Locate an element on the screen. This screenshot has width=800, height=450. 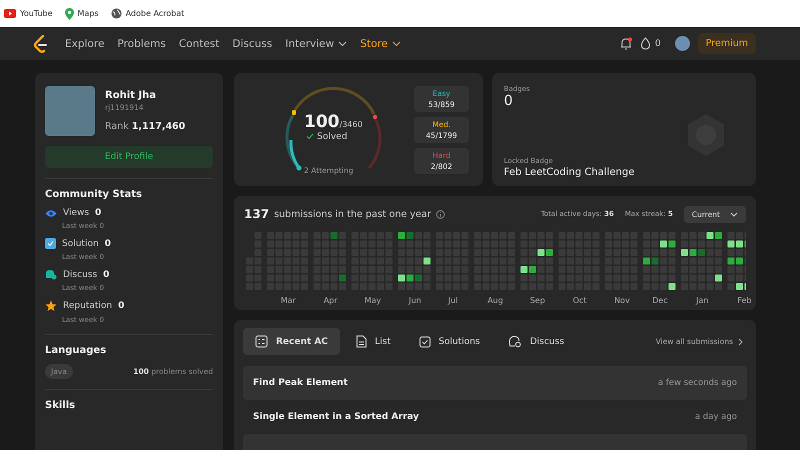
nav-link: Interview is located at coordinates (316, 44).